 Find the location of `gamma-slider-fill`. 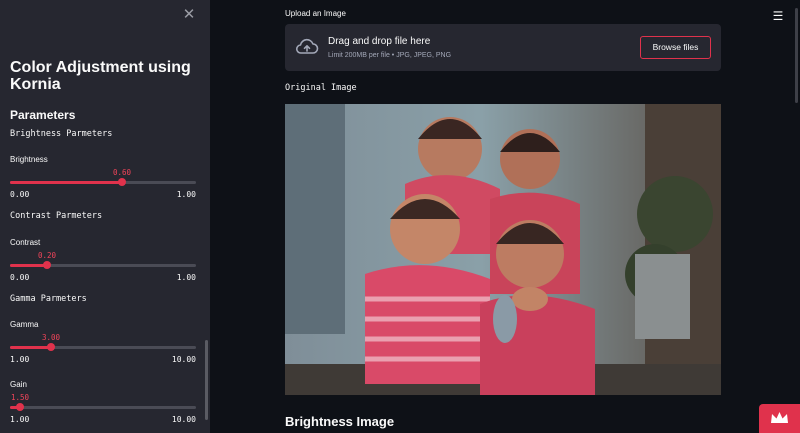

gamma-slider-fill is located at coordinates (30, 347).